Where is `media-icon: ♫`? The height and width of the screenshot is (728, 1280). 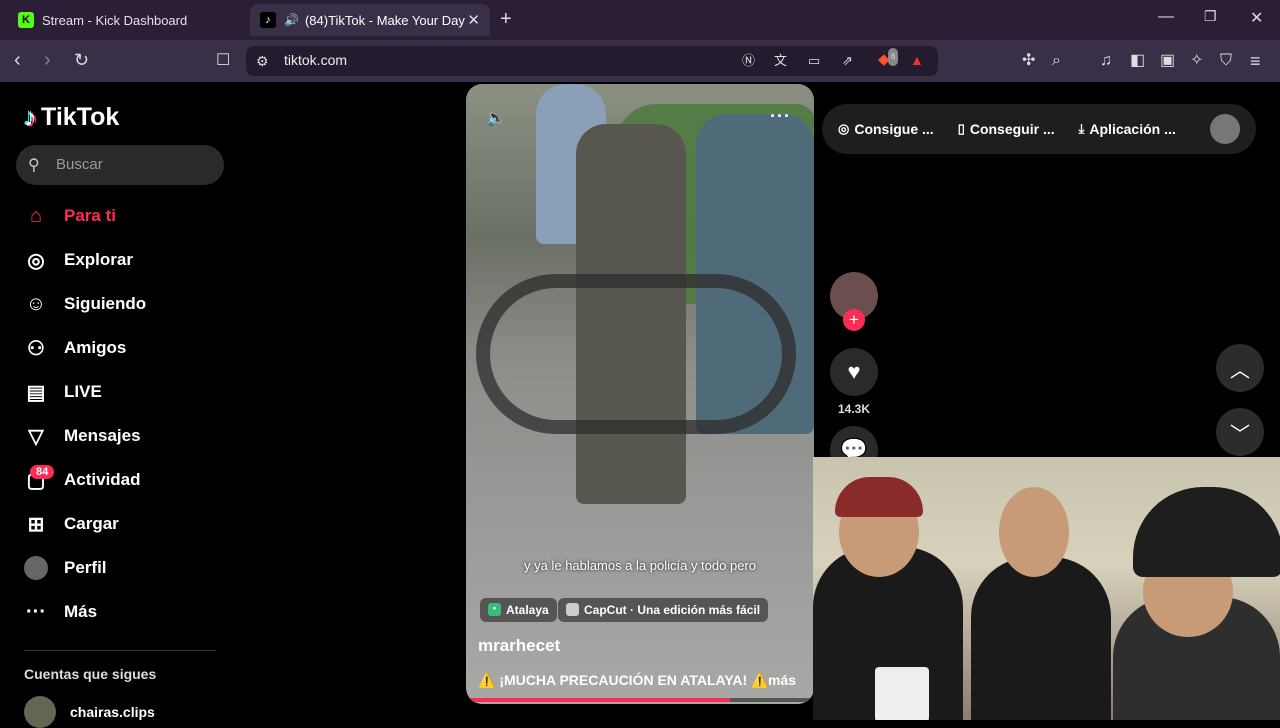 media-icon: ♫ is located at coordinates (1106, 61).